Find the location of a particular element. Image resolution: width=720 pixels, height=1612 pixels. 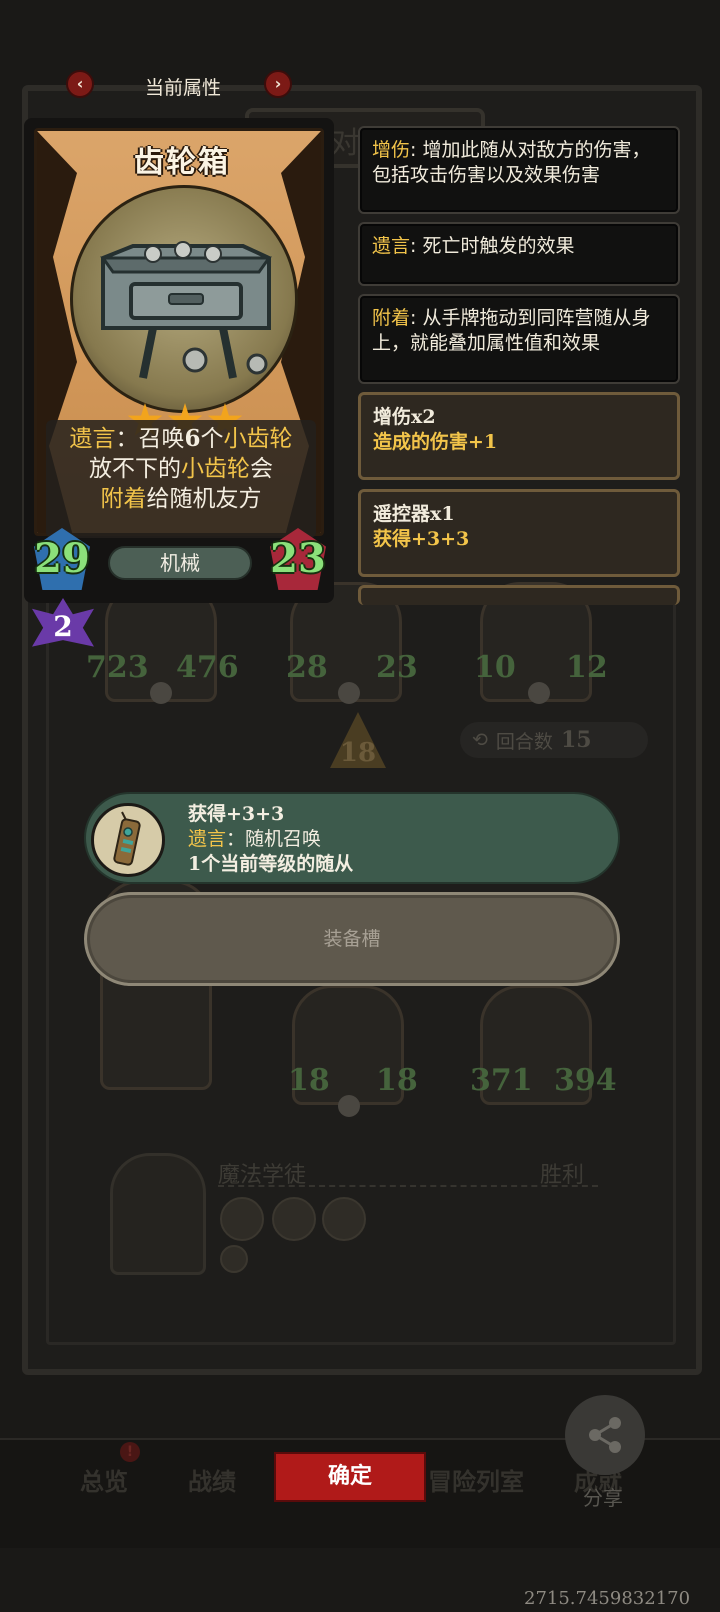

card-text-part: 给随机友方 is located at coordinates (204, 499).